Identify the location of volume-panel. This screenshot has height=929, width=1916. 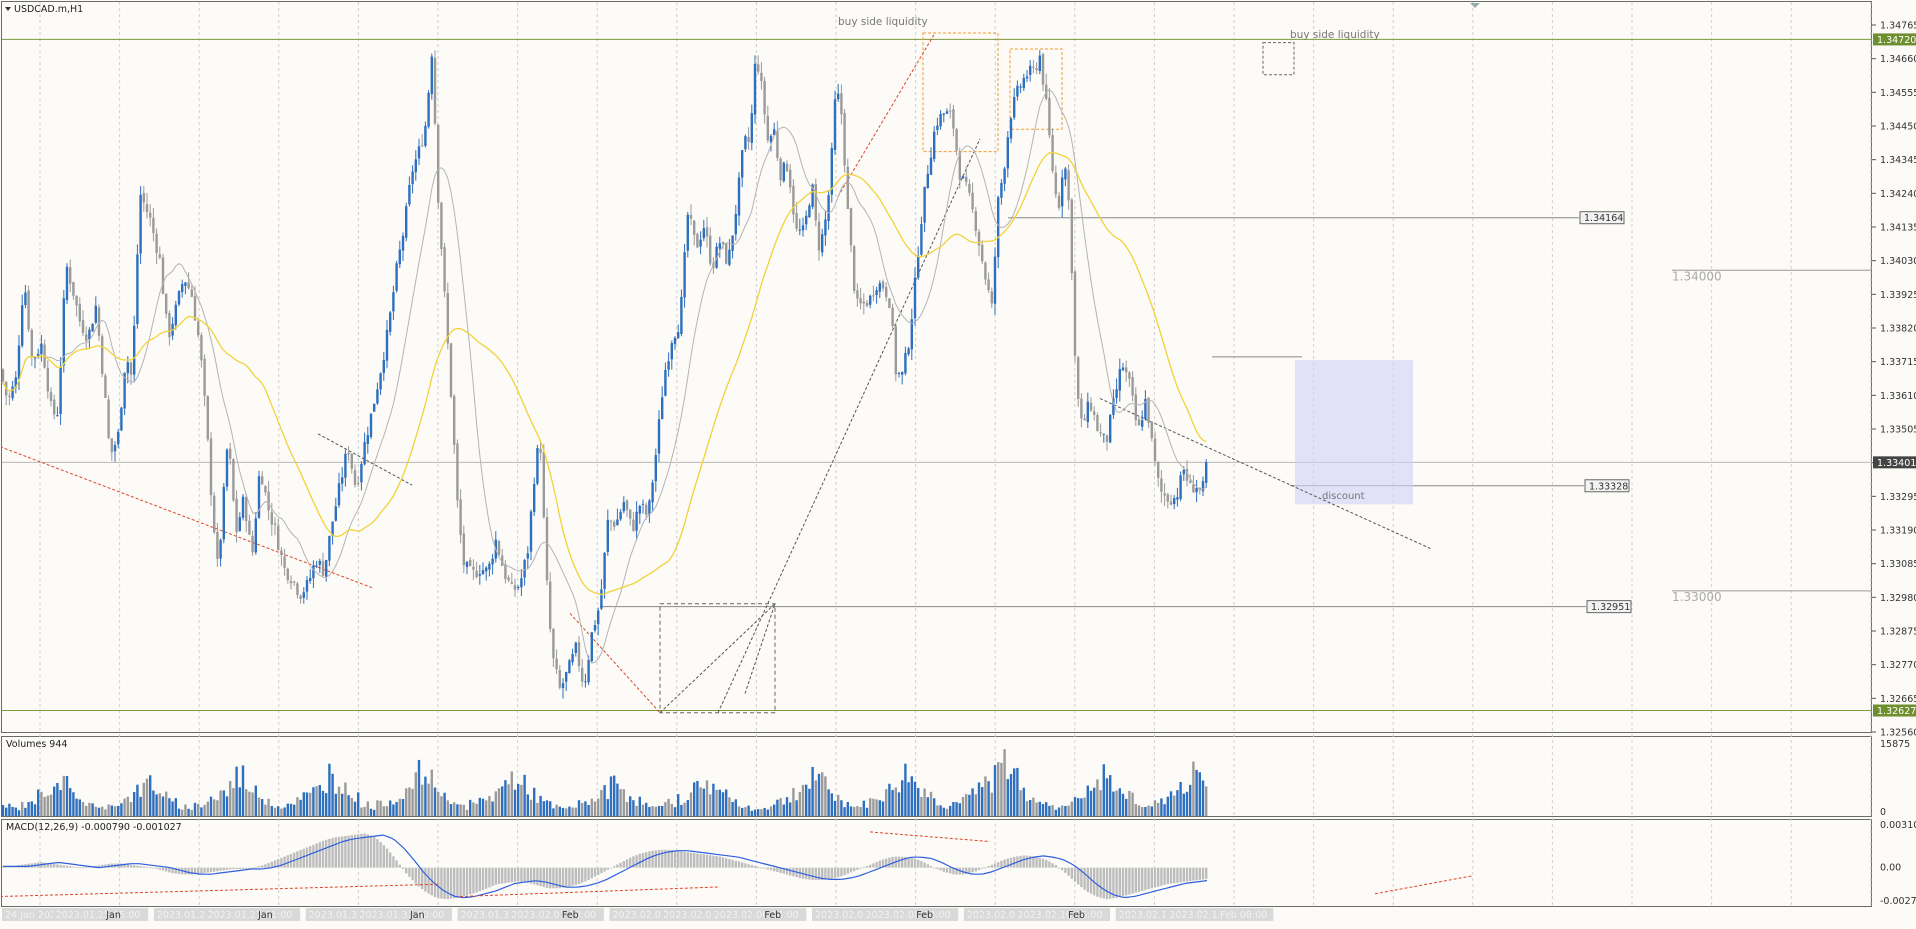
(936, 776).